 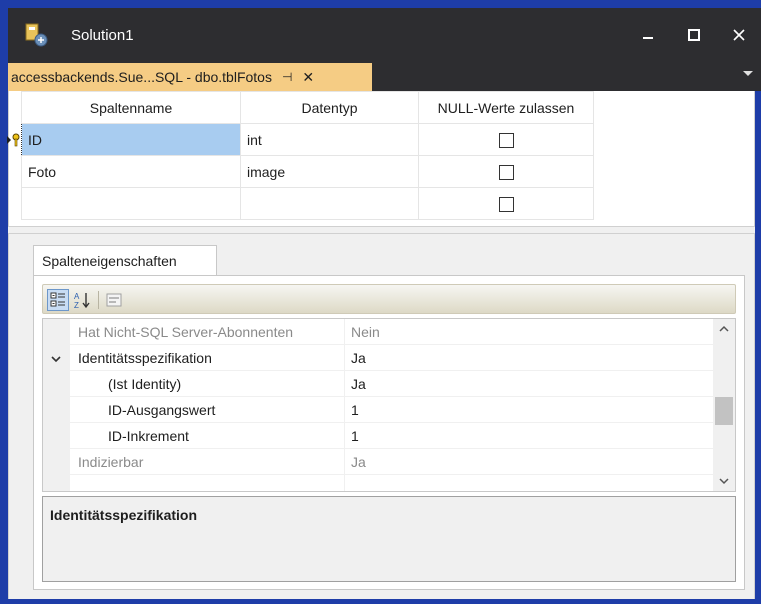 I want to click on categorized-icon, so click(x=57, y=299).